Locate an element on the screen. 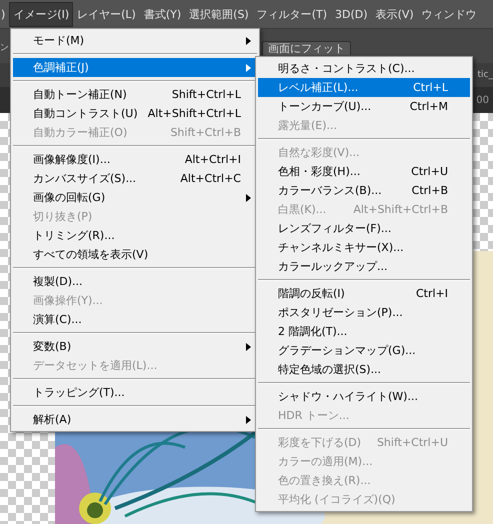  menu-bar-item: ) is located at coordinates (5, 14).